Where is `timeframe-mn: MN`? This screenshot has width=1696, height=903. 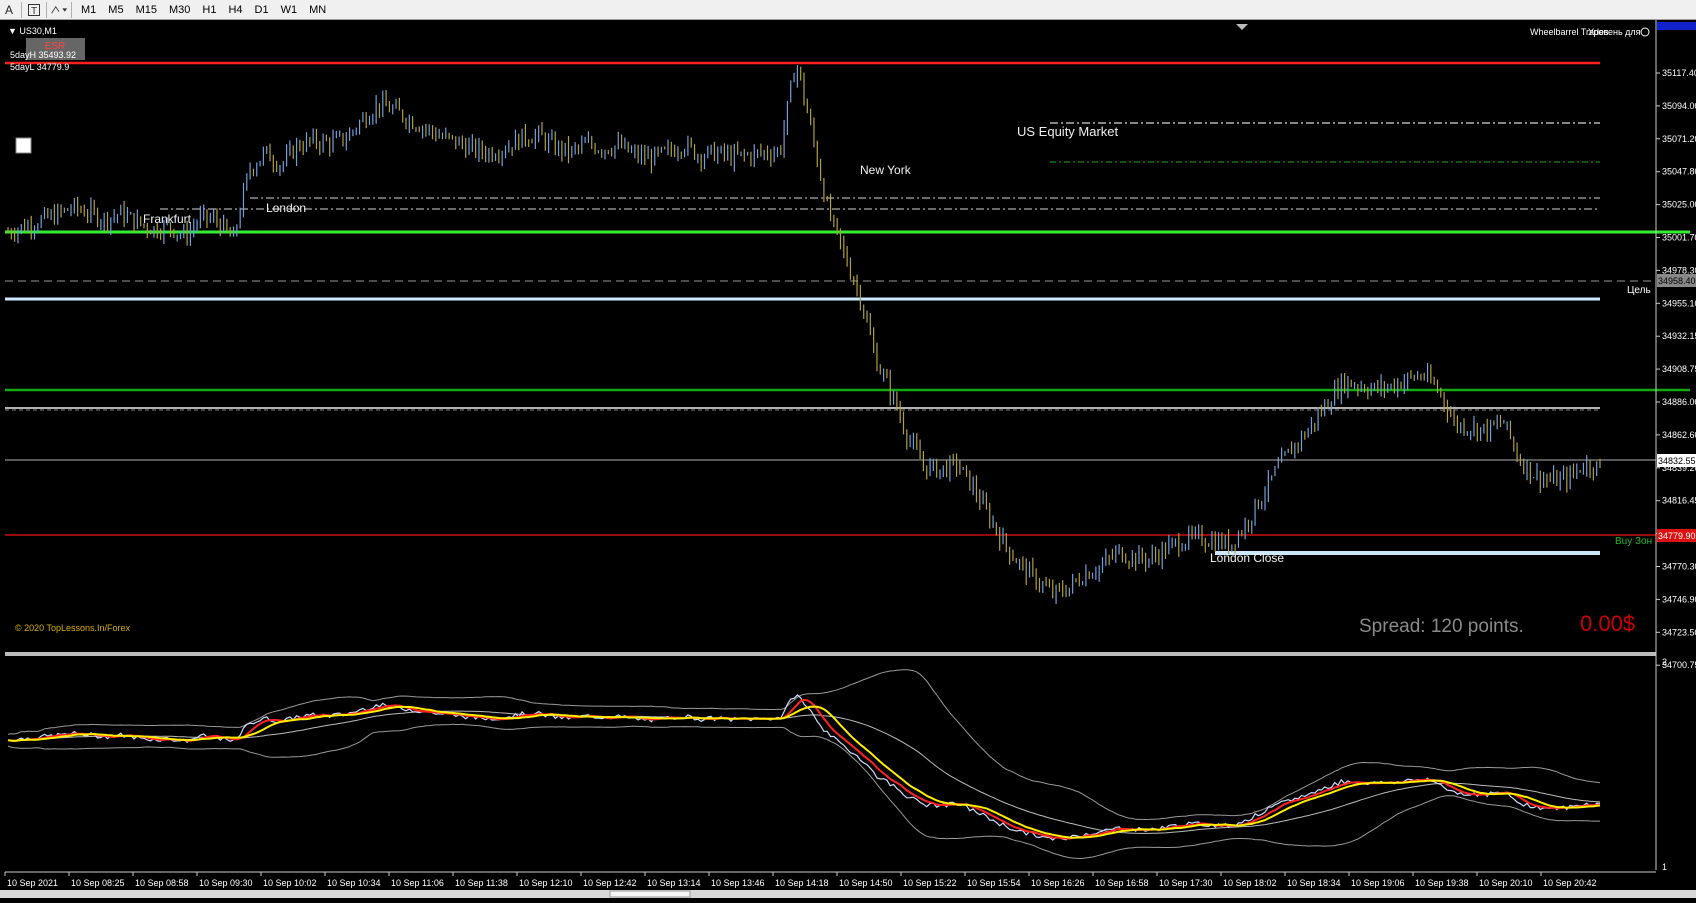
timeframe-mn: MN is located at coordinates (317, 10).